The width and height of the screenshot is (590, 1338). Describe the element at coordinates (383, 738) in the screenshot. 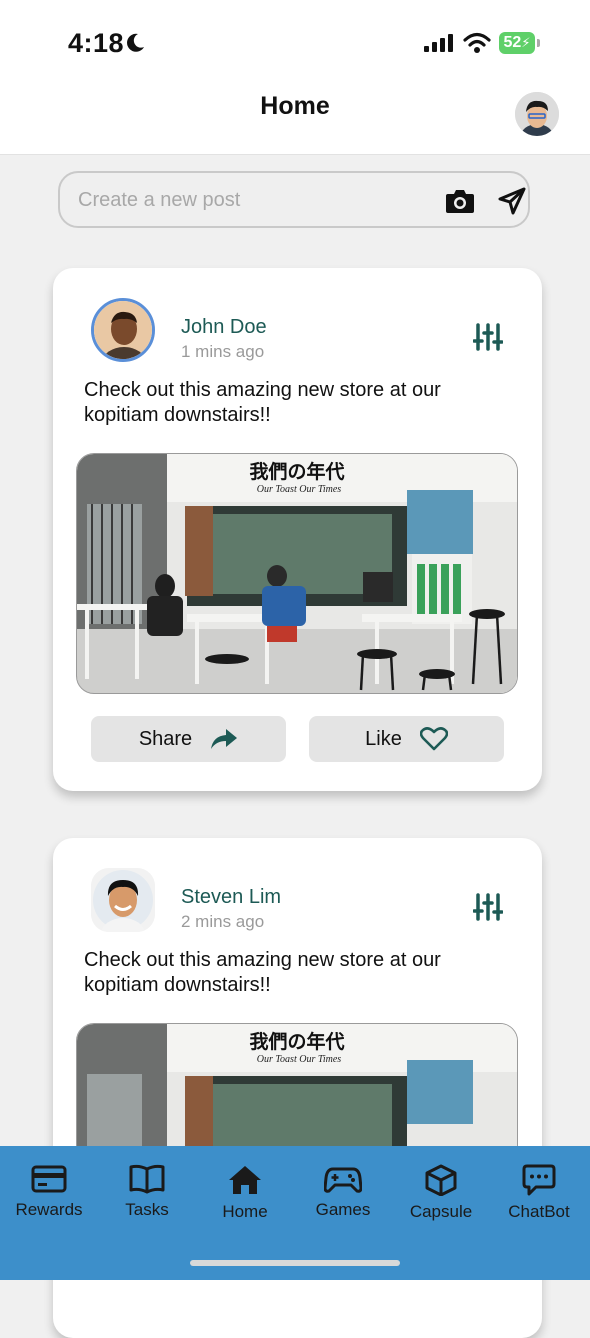

I see `like-label: Like` at that location.